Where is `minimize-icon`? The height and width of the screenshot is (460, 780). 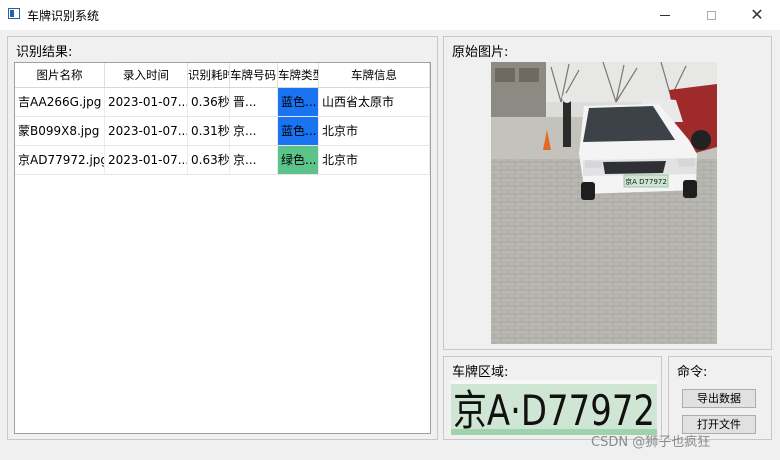
minimize-icon is located at coordinates (665, 15).